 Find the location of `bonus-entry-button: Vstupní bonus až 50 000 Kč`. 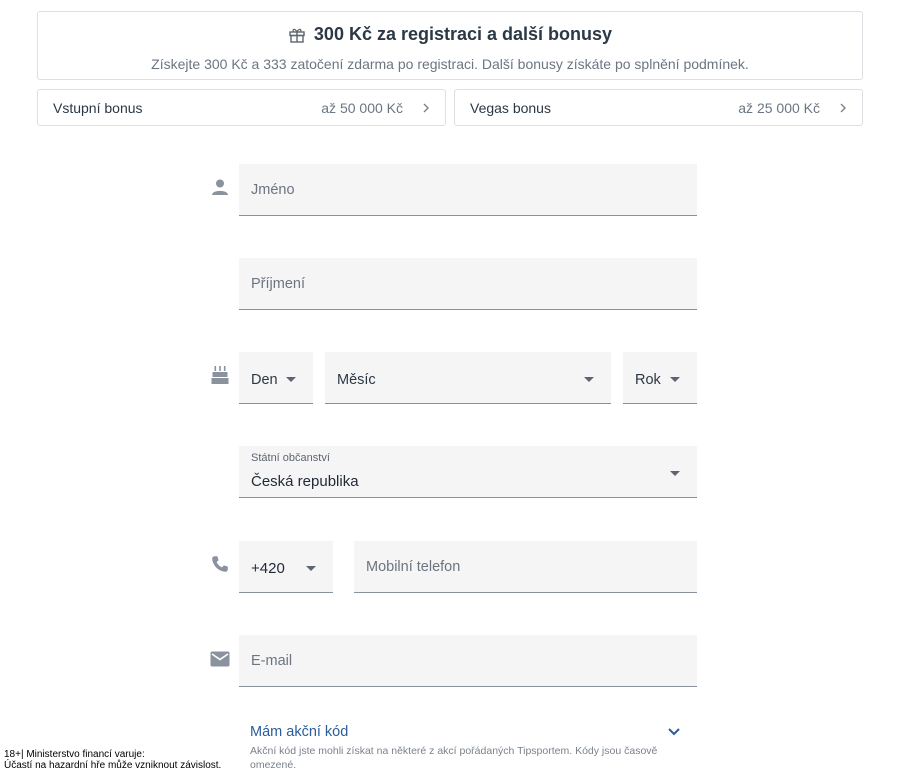

bonus-entry-button: Vstupní bonus až 50 000 Kč is located at coordinates (241, 107).